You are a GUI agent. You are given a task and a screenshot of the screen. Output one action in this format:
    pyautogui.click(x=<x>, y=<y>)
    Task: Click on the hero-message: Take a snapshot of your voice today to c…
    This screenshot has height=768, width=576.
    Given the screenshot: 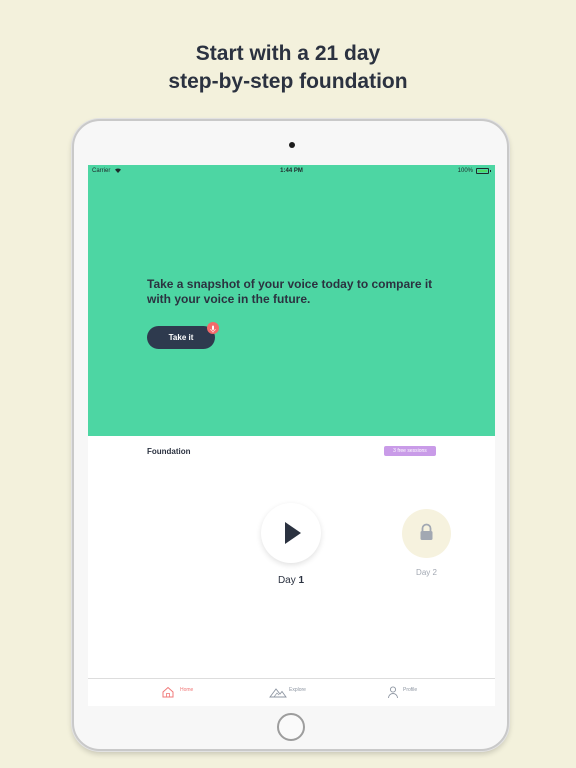 What is the action you would take?
    pyautogui.click(x=290, y=291)
    